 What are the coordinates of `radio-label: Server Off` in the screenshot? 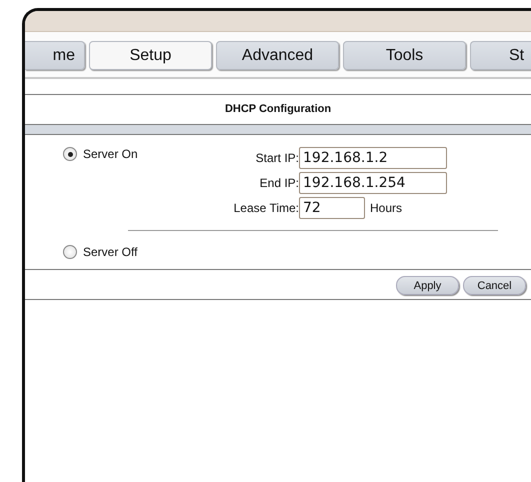 It's located at (110, 252).